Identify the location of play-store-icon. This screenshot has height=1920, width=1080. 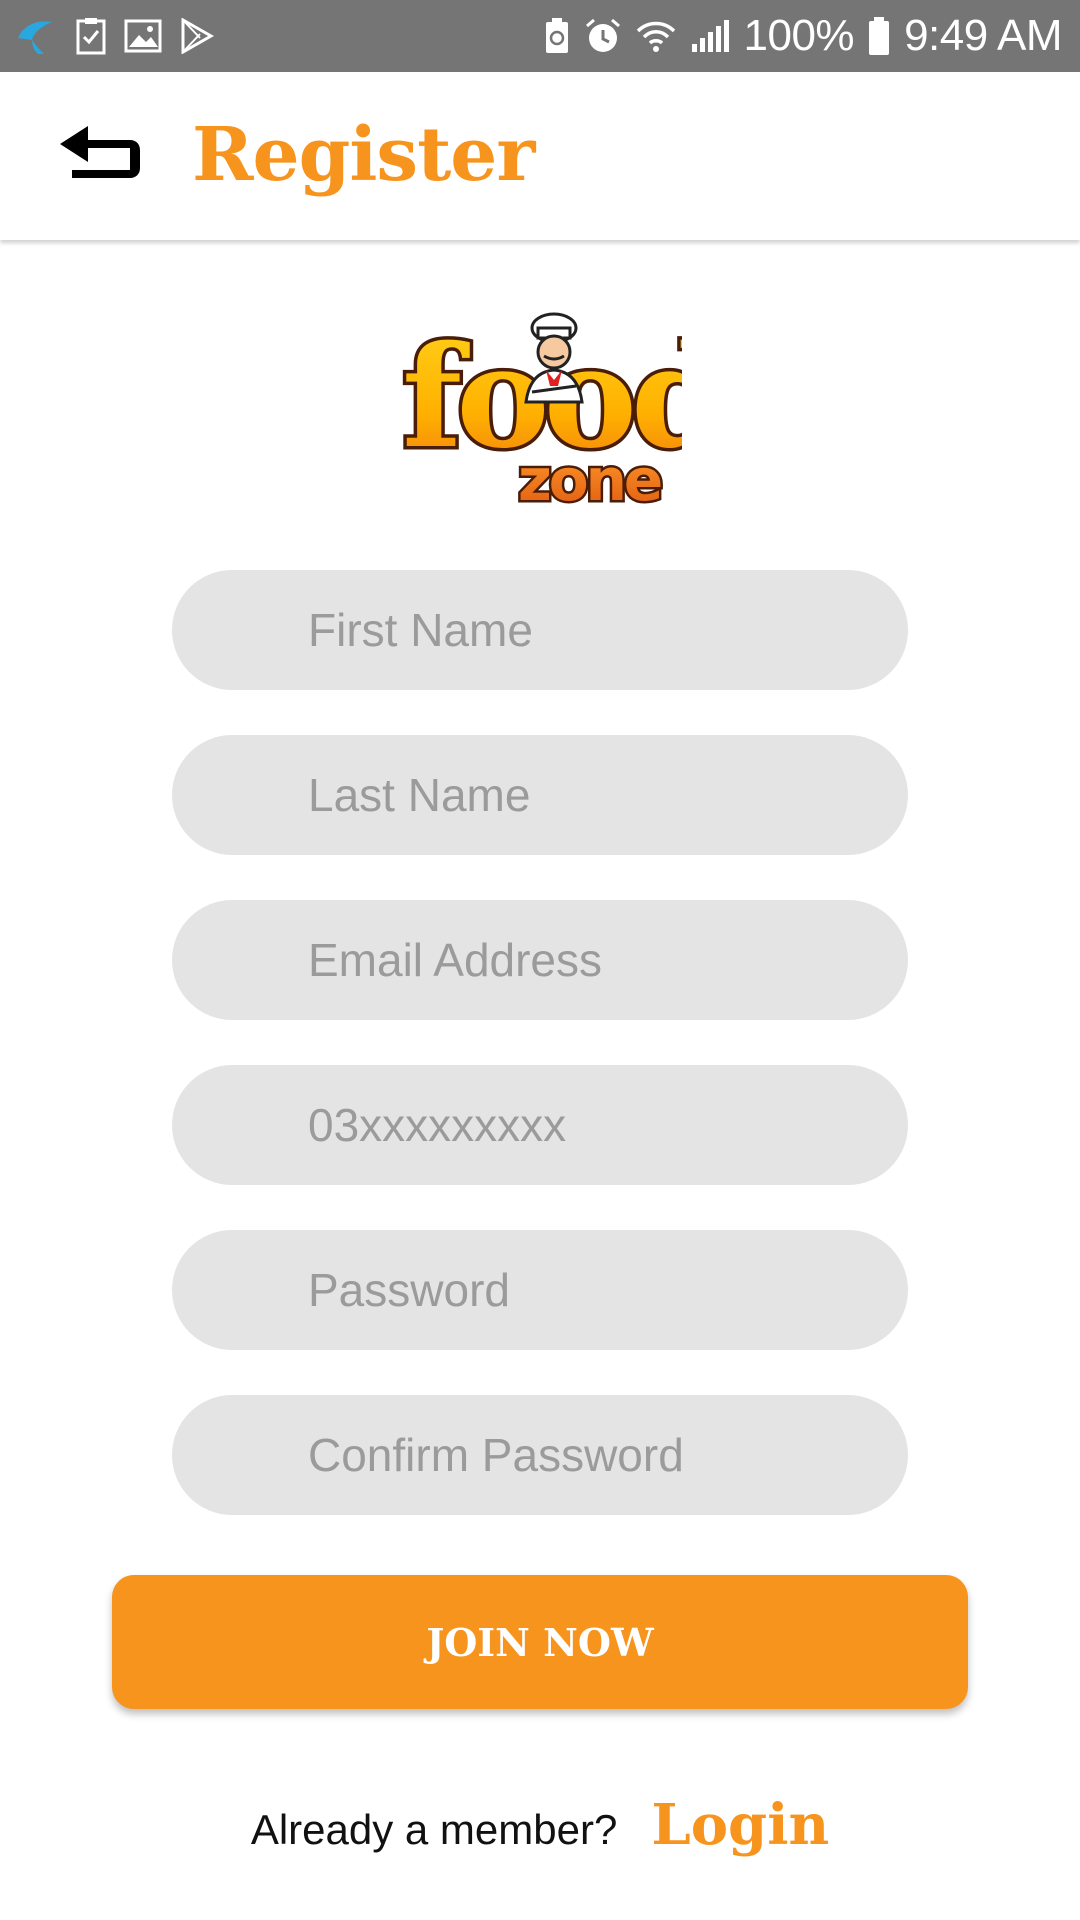
(197, 36).